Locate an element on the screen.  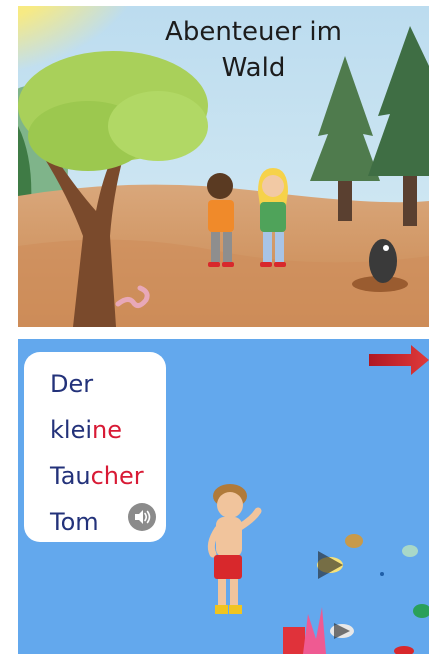
book-title: Abenteuer im Wald is located at coordinates (223, 50).